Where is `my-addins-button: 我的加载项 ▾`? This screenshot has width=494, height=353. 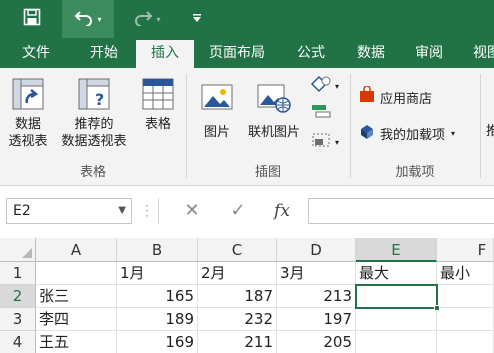 my-addins-button: 我的加载项 ▾ is located at coordinates (406, 133).